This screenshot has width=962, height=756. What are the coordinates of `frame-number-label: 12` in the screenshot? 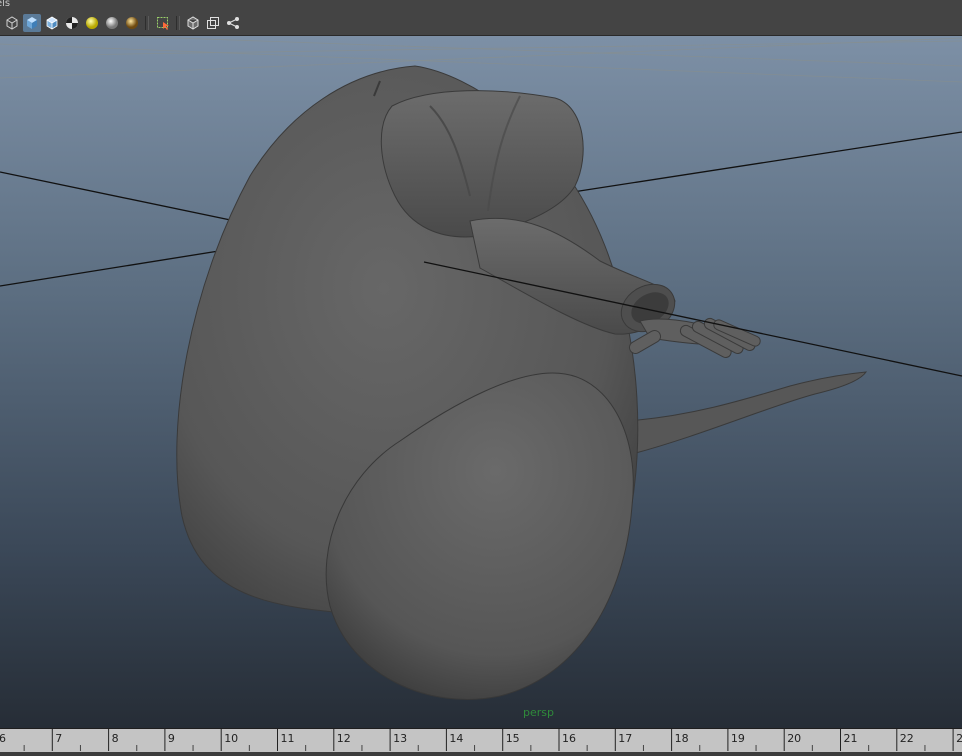 It's located at (343, 738).